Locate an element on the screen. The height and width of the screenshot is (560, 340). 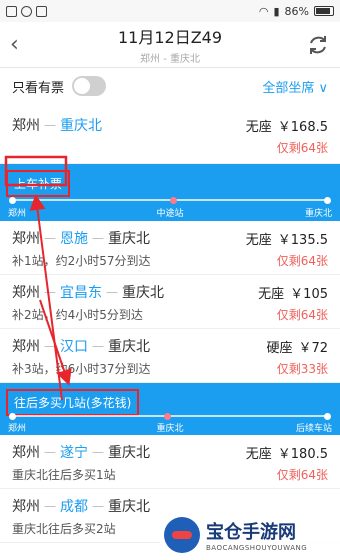
ticket-row: 郑州 — 遂宁 — 重庆北 无座 ￥180.5 重庆北往后多买1站 仅剩64张 is located at coordinates (170, 462).